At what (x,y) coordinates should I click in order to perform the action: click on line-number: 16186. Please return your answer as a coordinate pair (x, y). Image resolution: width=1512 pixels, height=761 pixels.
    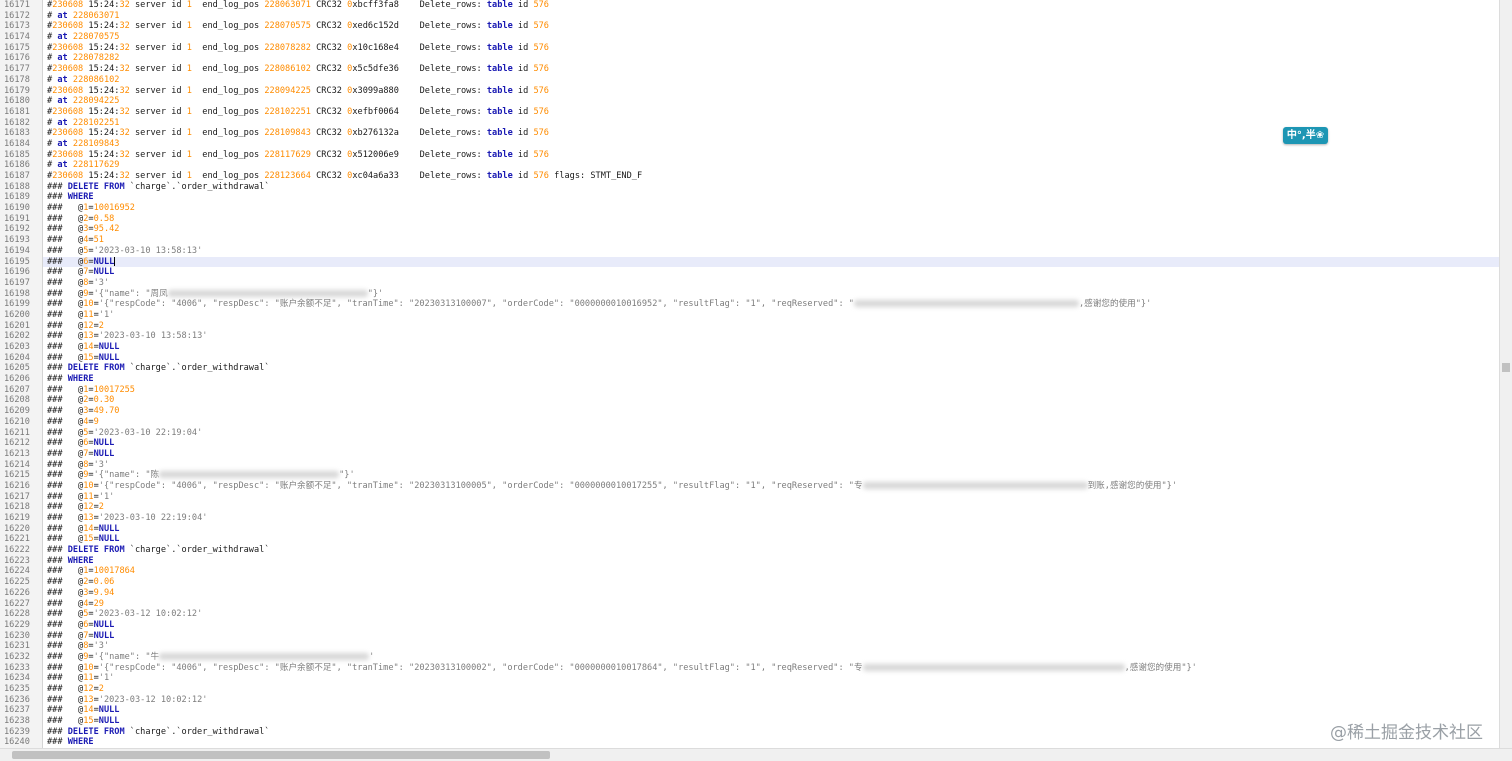
    Looking at the image, I should click on (17, 165).